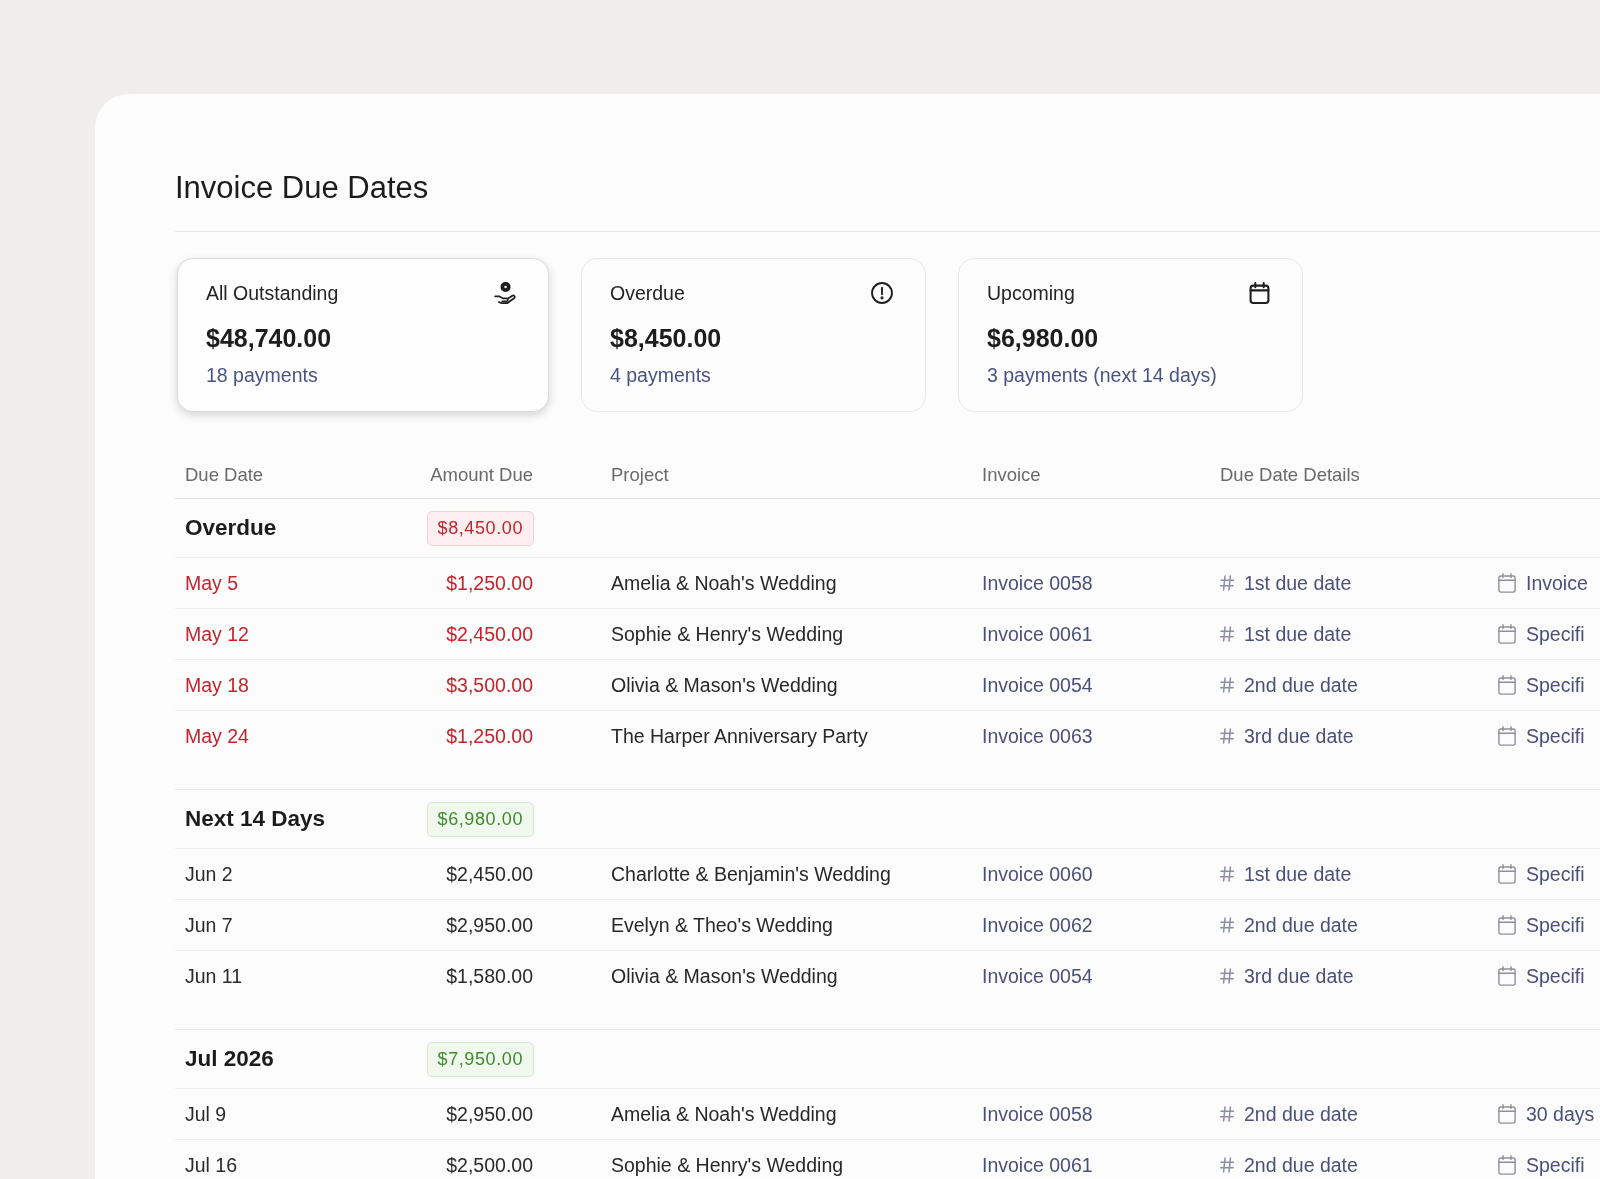  Describe the element at coordinates (206, 1114) in the screenshot. I see `due-date: Jul 9` at that location.